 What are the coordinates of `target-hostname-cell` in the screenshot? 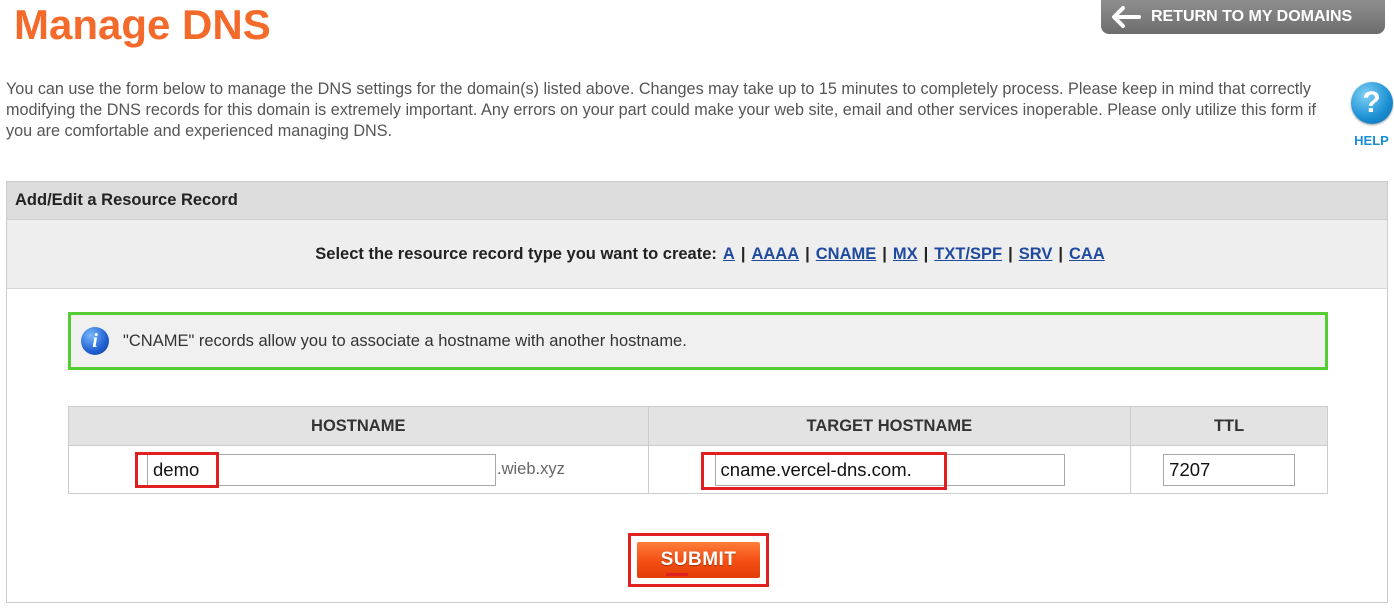 It's located at (889, 469).